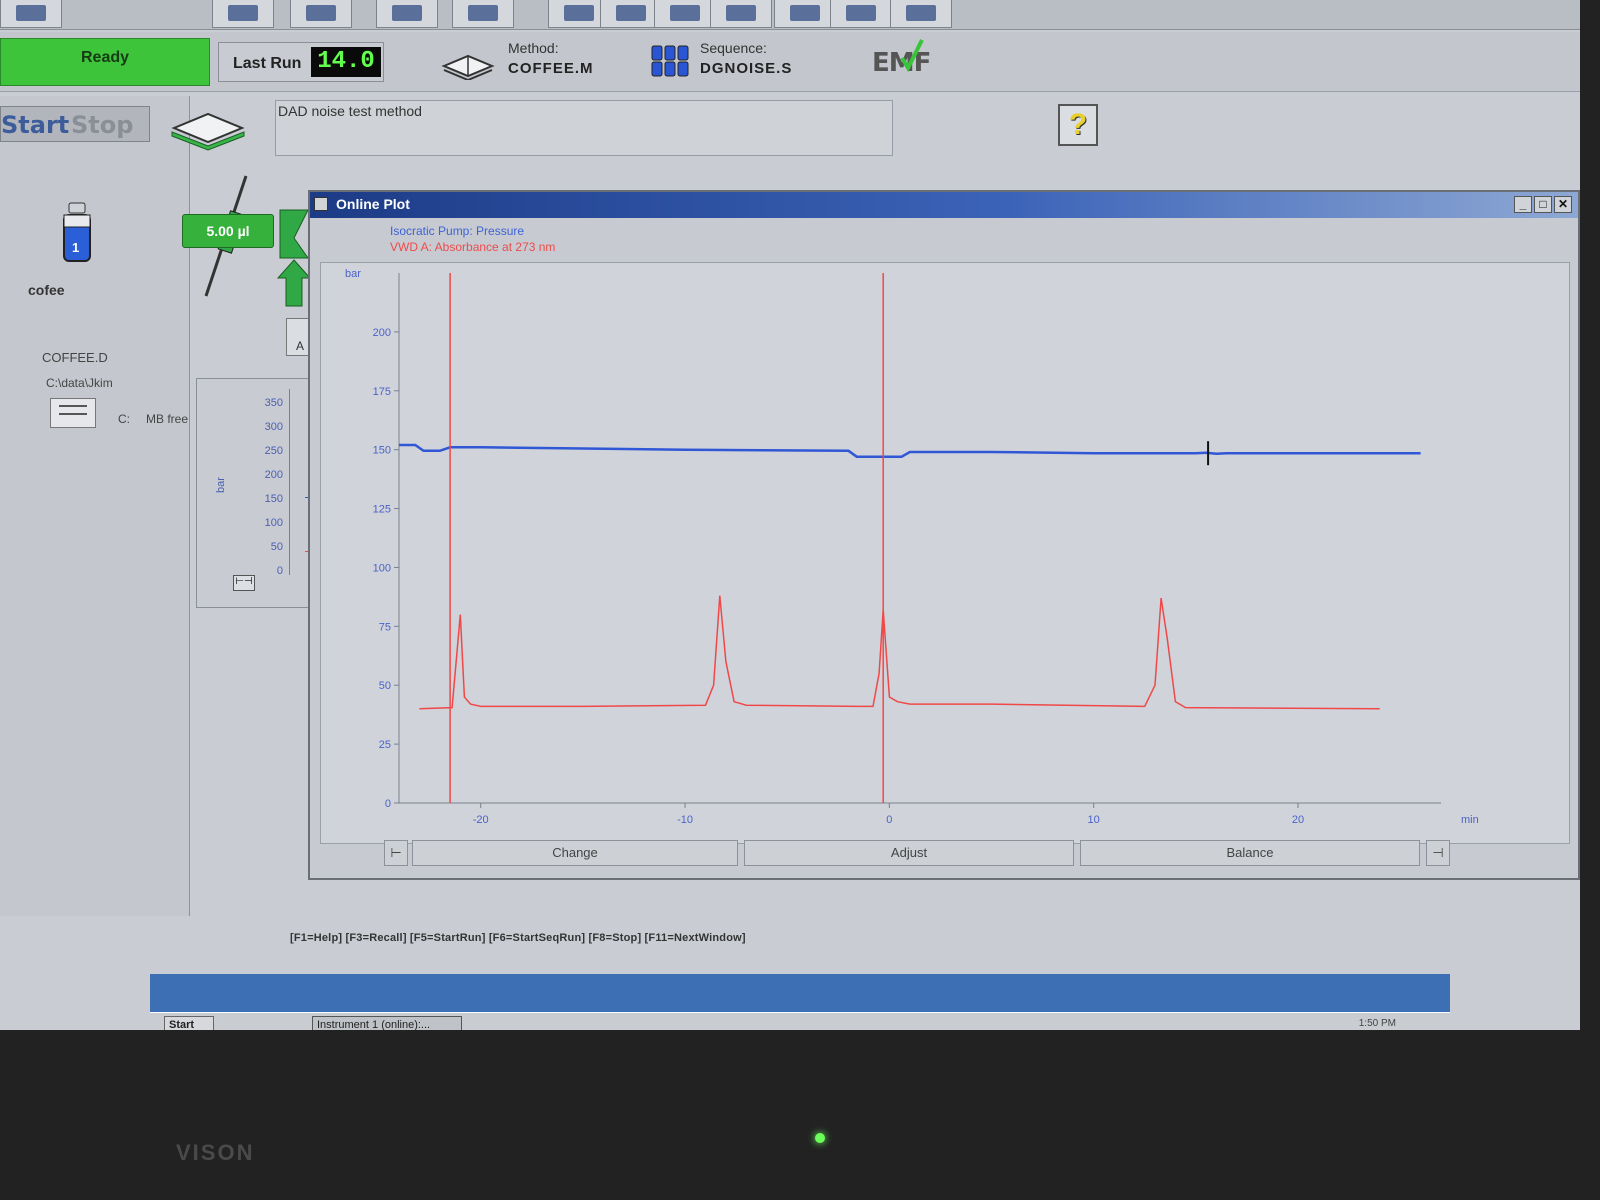 This screenshot has height=1200, width=1600. What do you see at coordinates (35, 125) in the screenshot?
I see `start-button: Start` at bounding box center [35, 125].